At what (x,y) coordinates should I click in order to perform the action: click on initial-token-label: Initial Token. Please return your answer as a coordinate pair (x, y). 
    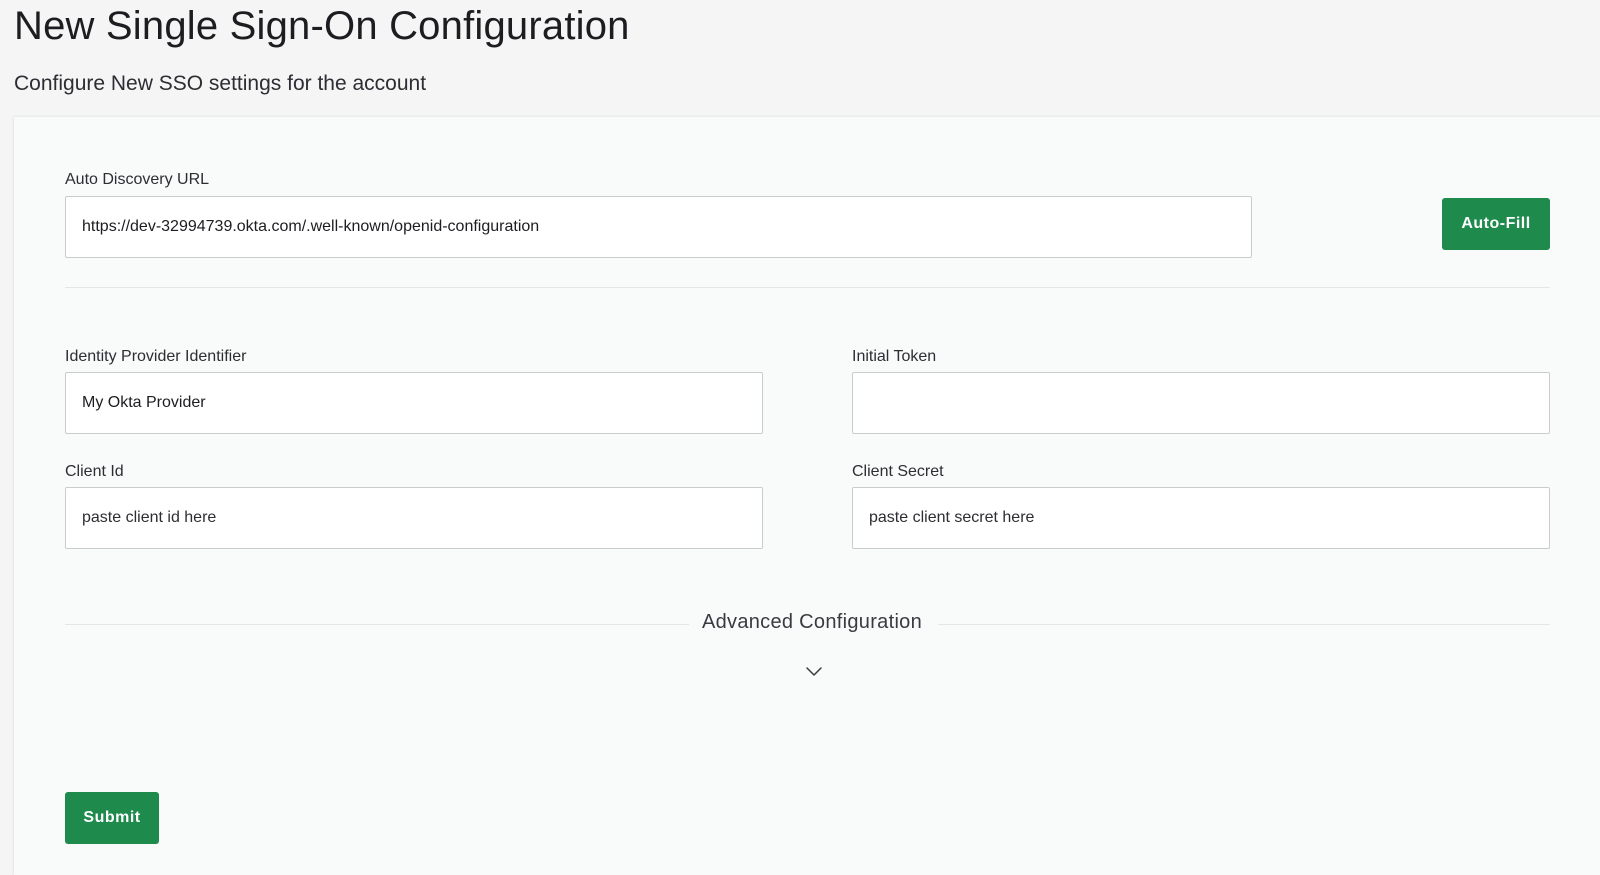
    Looking at the image, I should click on (894, 356).